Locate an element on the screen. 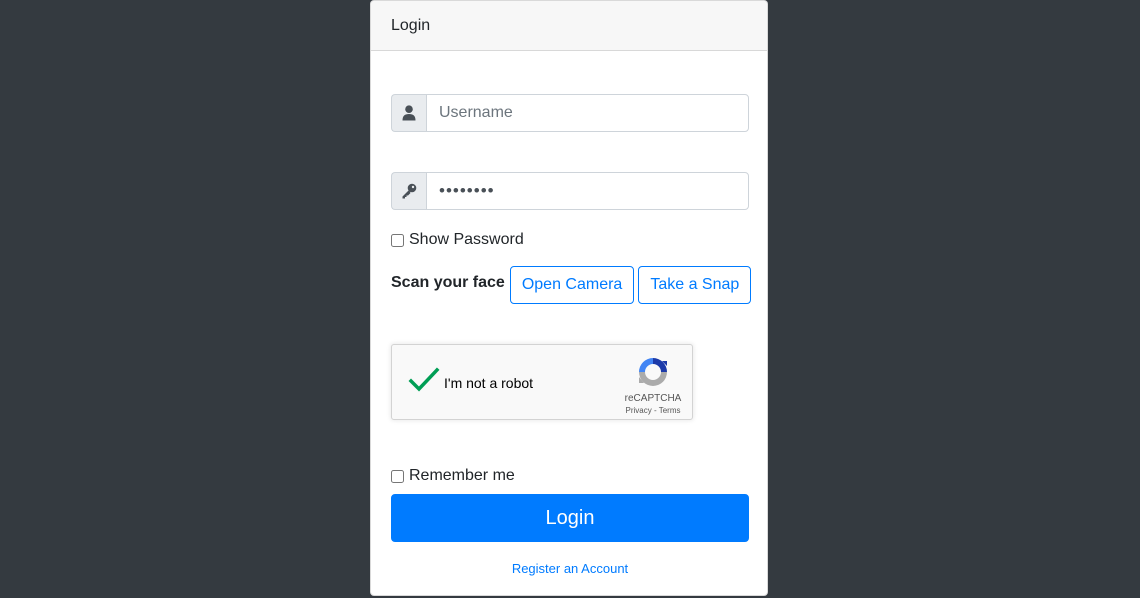 The height and width of the screenshot is (598, 1140). face-scan-row: Scan your face Open Camera Take a Snap is located at coordinates (573, 285).